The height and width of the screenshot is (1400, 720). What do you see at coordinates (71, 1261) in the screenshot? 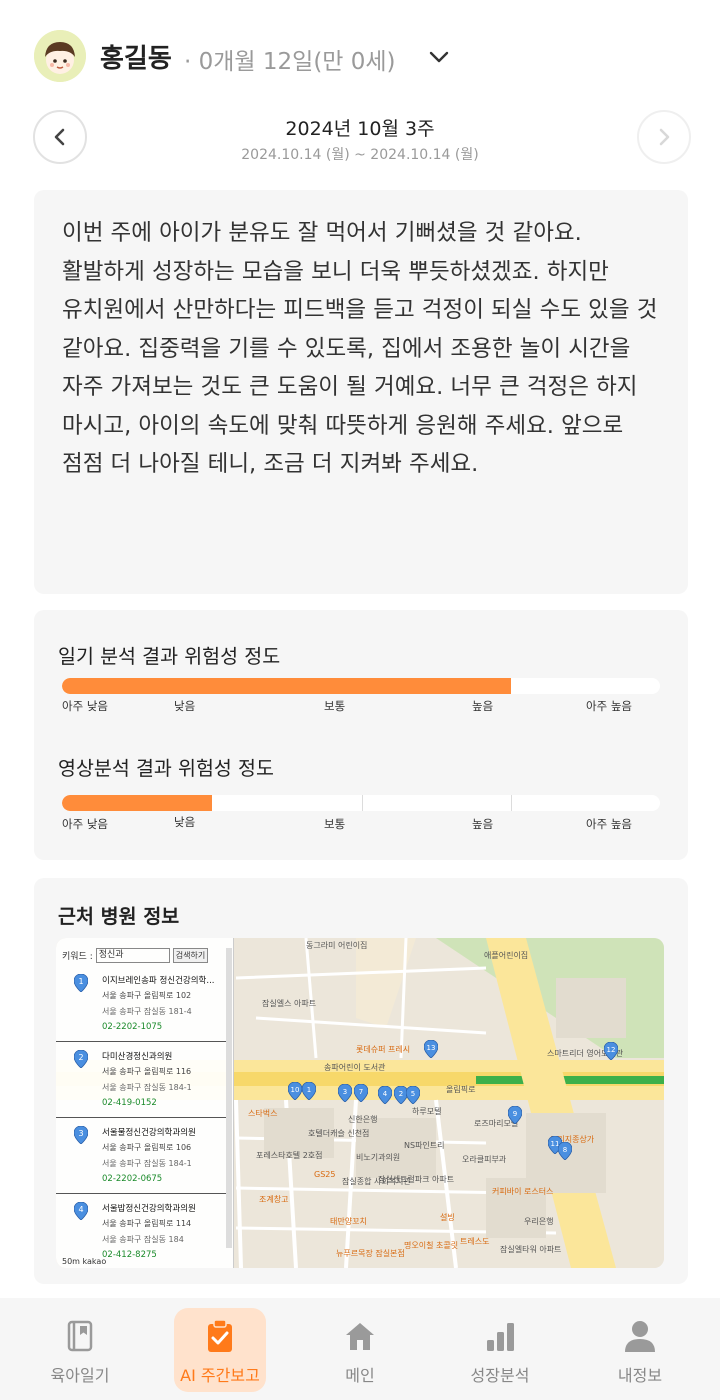
I see `map-scale-value: 50m` at bounding box center [71, 1261].